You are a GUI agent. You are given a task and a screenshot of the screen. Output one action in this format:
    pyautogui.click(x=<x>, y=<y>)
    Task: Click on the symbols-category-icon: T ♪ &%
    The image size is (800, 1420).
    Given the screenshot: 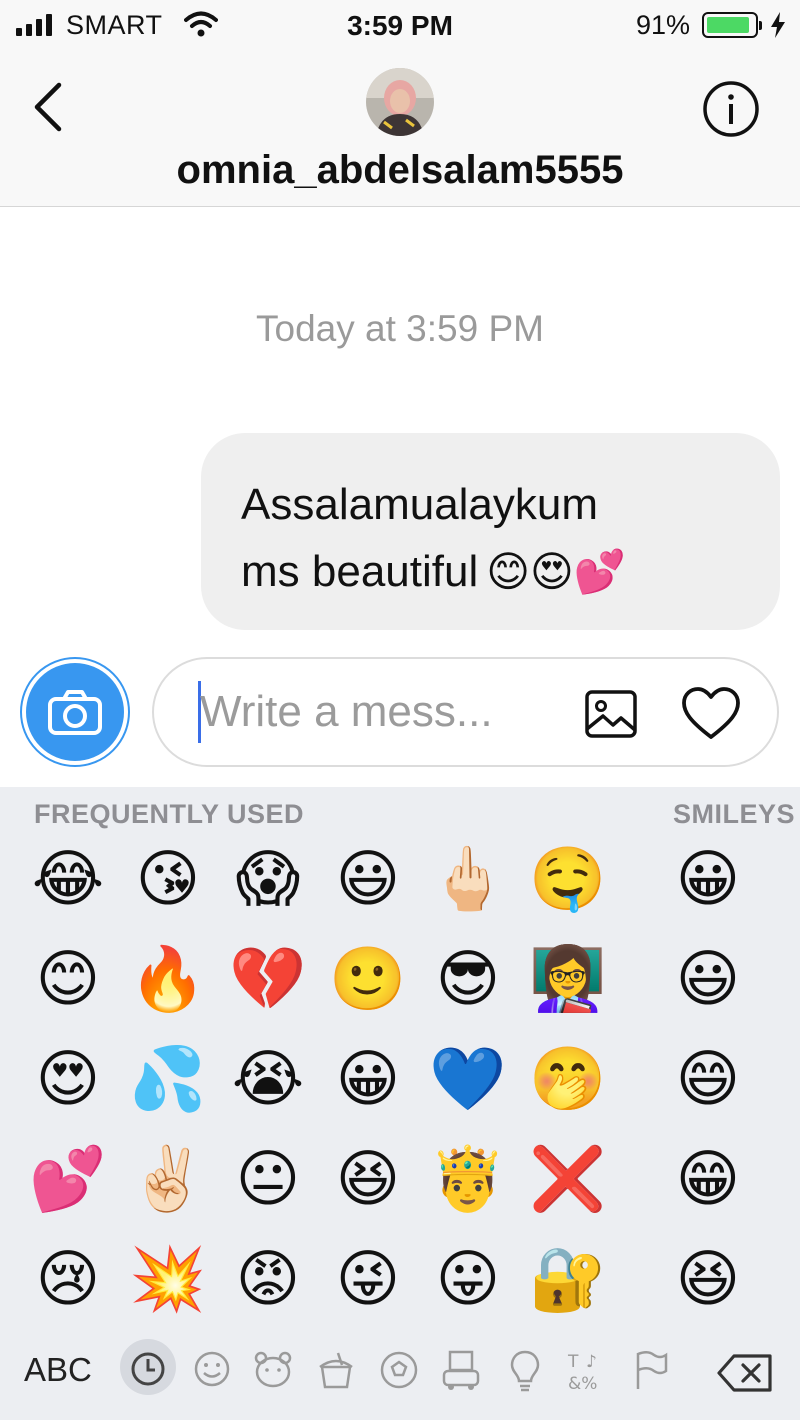 What is the action you would take?
    pyautogui.click(x=587, y=1371)
    